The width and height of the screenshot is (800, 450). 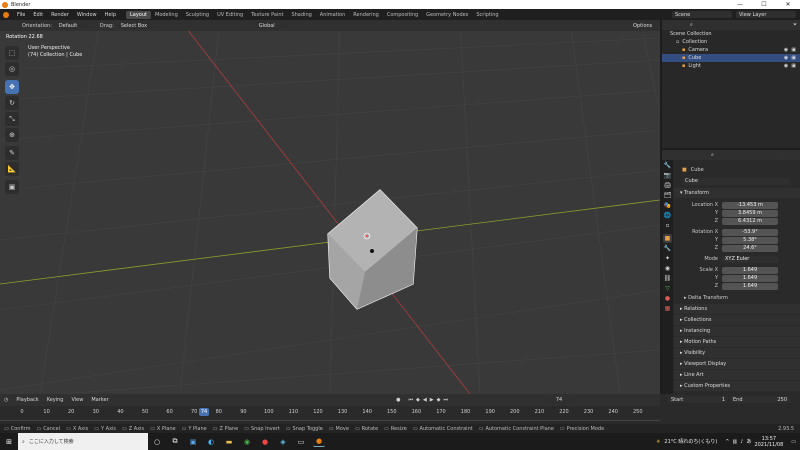 I want to click on end-frame-field: End 250, so click(x=760, y=399).